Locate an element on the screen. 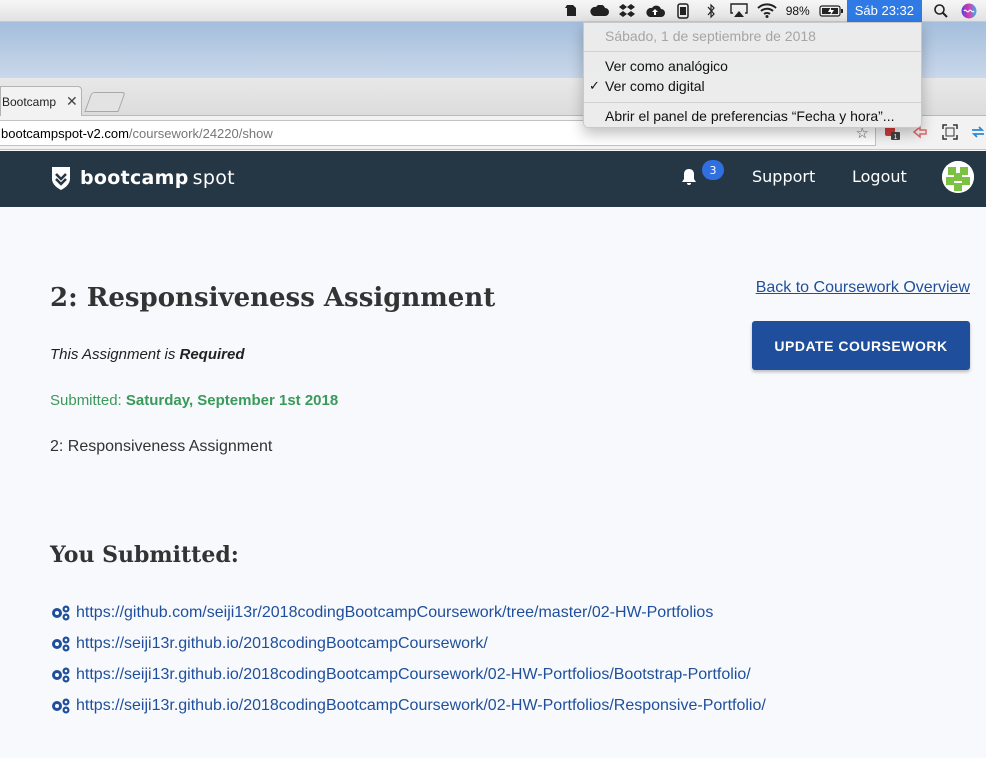  notification-bell-icon is located at coordinates (689, 179).